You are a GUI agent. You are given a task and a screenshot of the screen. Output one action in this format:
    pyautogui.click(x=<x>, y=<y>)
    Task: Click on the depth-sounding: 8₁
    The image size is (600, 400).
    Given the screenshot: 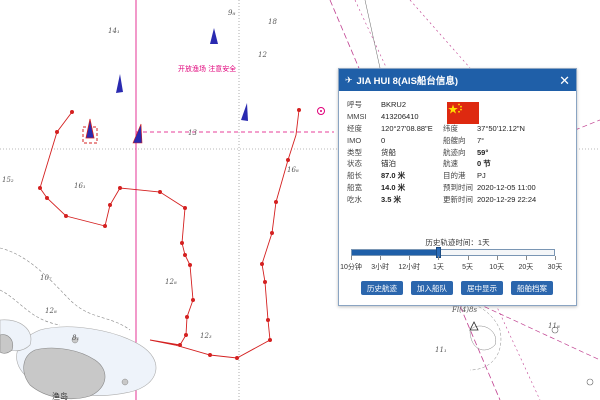 What is the action you would take?
    pyautogui.click(x=75, y=338)
    